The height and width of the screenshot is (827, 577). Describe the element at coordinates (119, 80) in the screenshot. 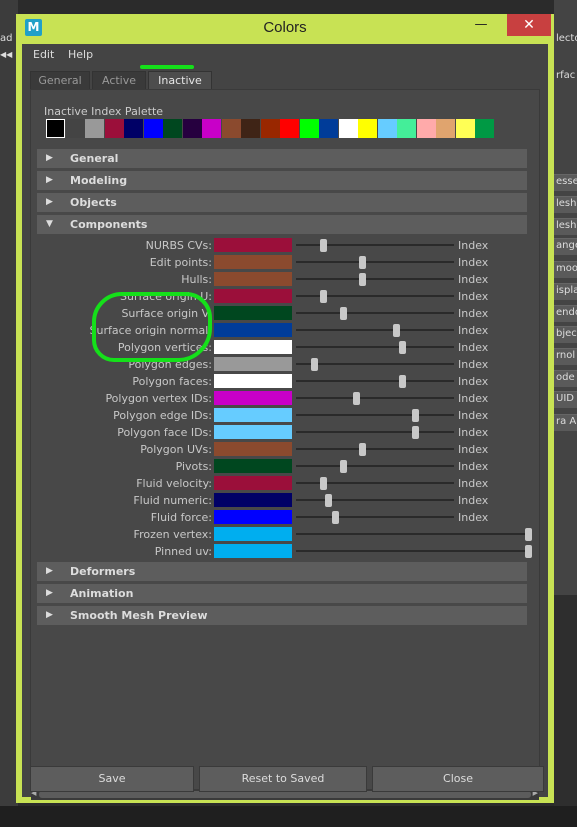

I see `tab-active: Active` at that location.